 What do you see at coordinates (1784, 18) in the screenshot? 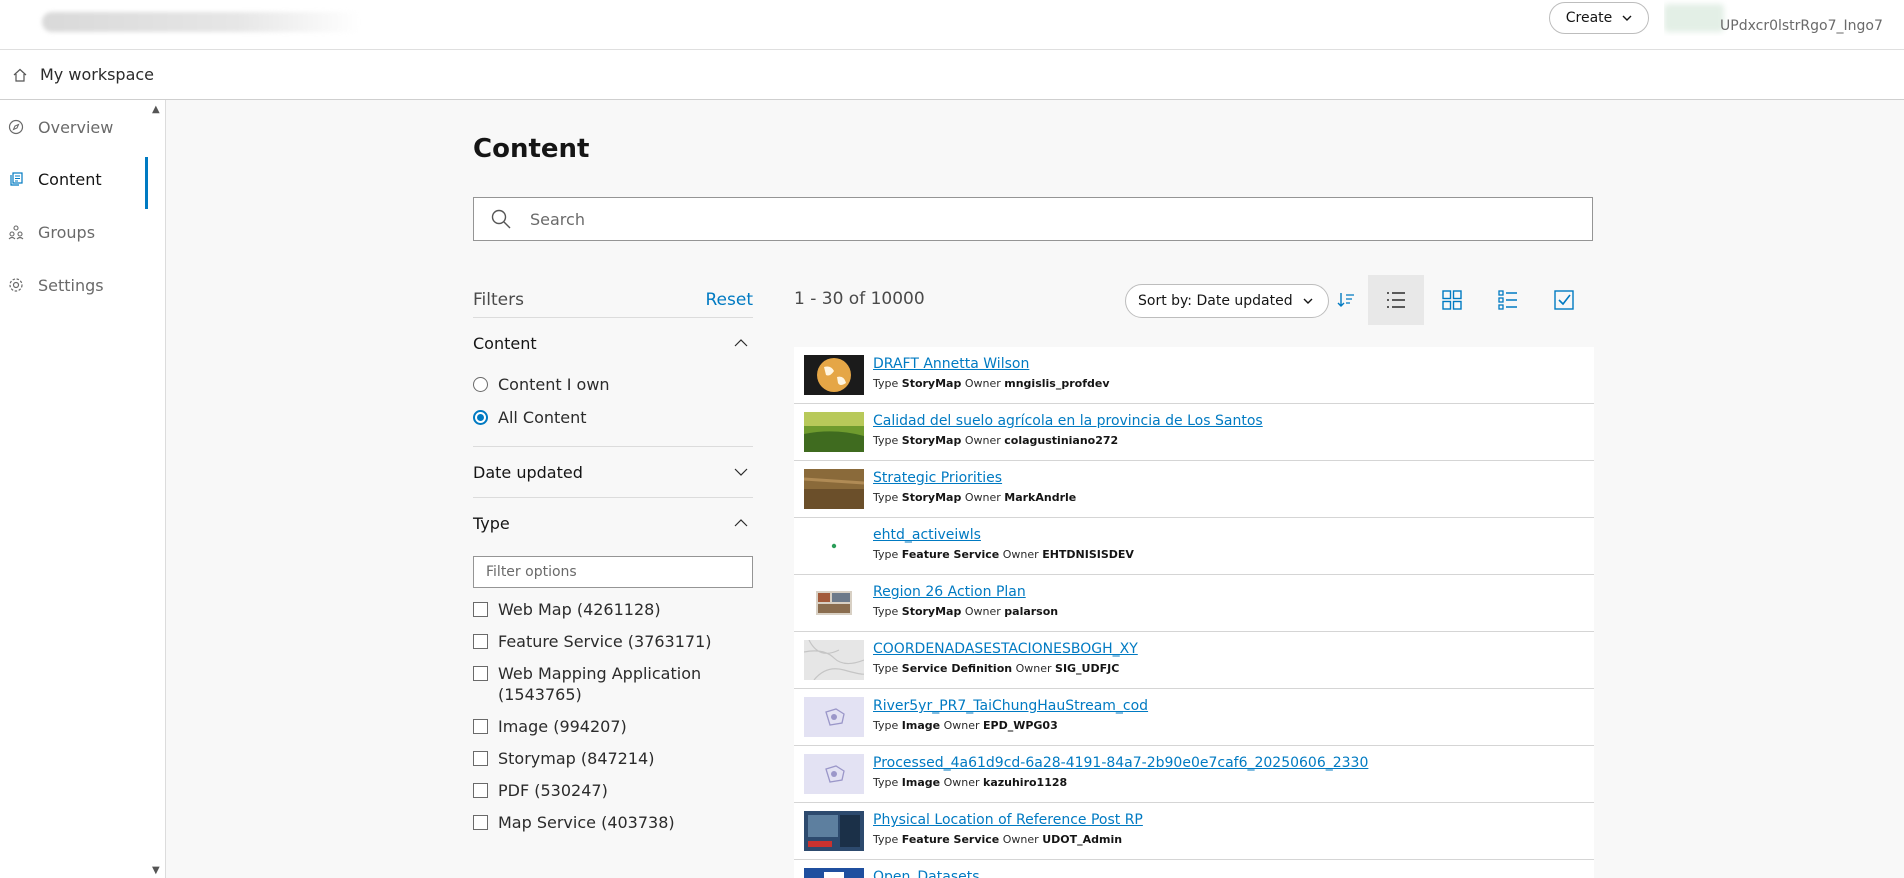
I see `user-menu: UPdxcr0lstrRgo7_Ingo7` at bounding box center [1784, 18].